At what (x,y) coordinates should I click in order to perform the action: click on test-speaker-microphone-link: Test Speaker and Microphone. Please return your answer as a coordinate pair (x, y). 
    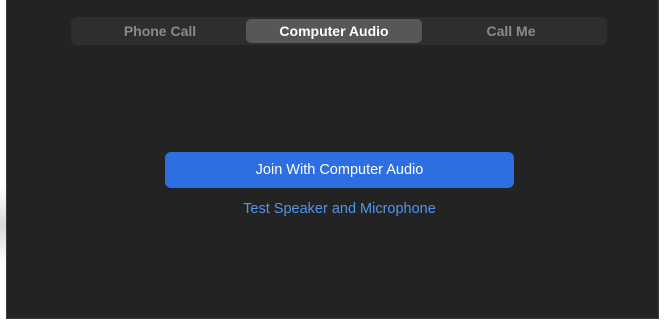
    Looking at the image, I should click on (339, 209).